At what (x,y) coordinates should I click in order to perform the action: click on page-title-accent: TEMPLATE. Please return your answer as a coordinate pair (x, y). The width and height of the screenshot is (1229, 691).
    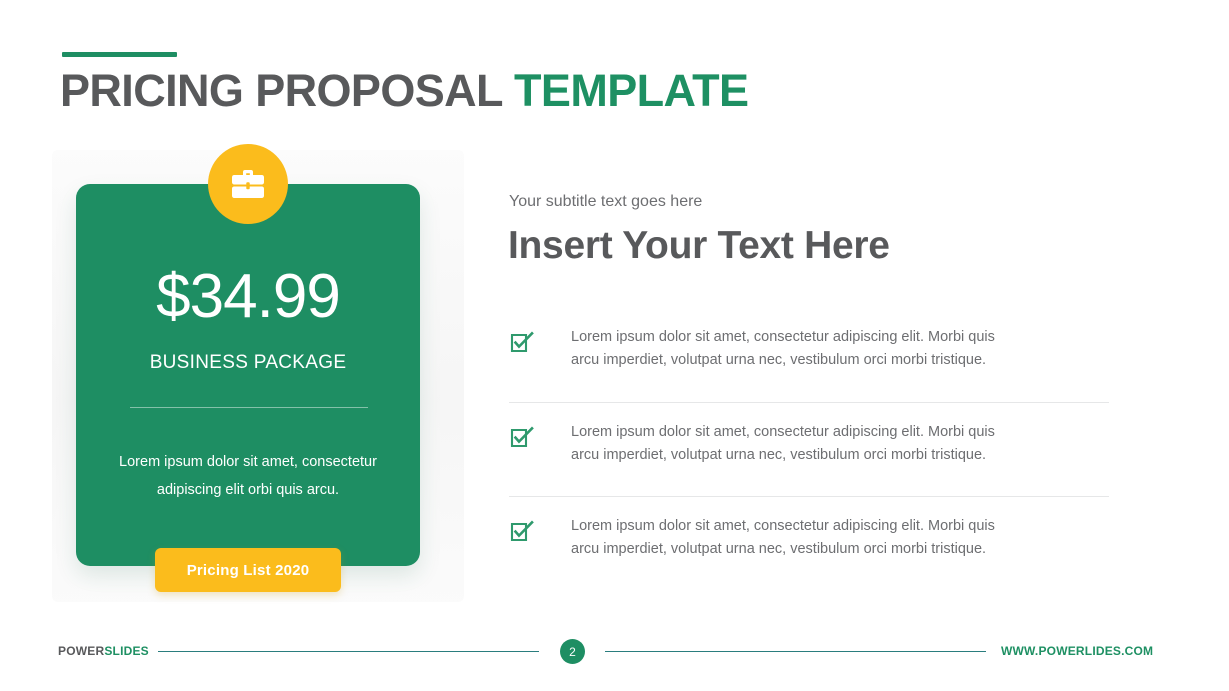
    Looking at the image, I should click on (631, 90).